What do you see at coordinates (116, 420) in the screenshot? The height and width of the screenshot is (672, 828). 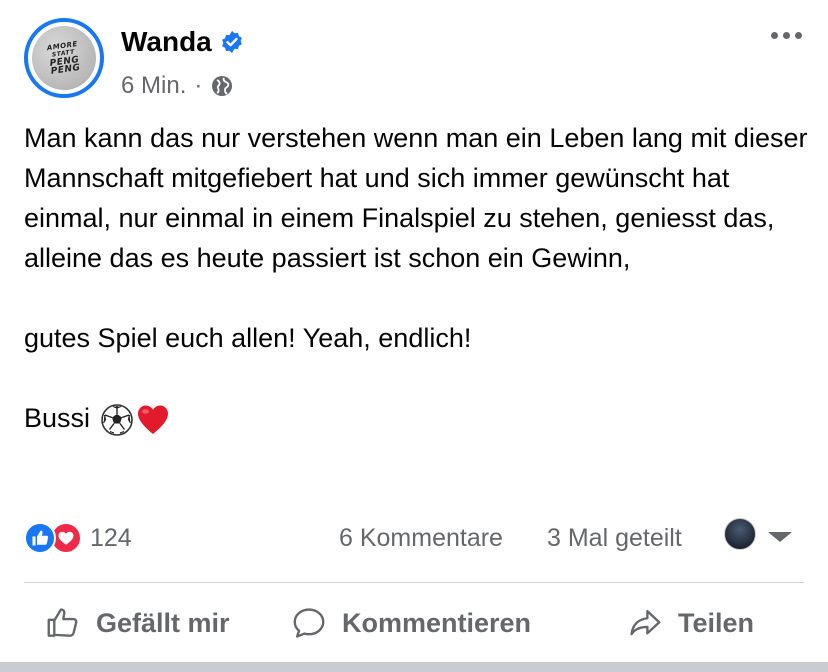 I see `soccer-ball-icon` at bounding box center [116, 420].